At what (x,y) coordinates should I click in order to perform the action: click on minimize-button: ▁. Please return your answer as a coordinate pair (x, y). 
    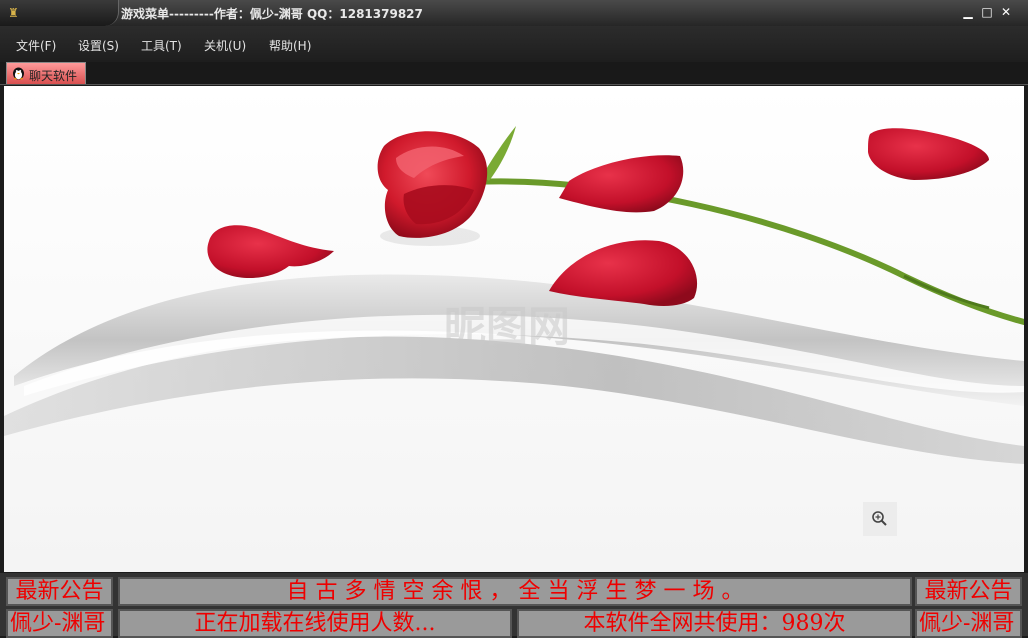
    Looking at the image, I should click on (968, 12).